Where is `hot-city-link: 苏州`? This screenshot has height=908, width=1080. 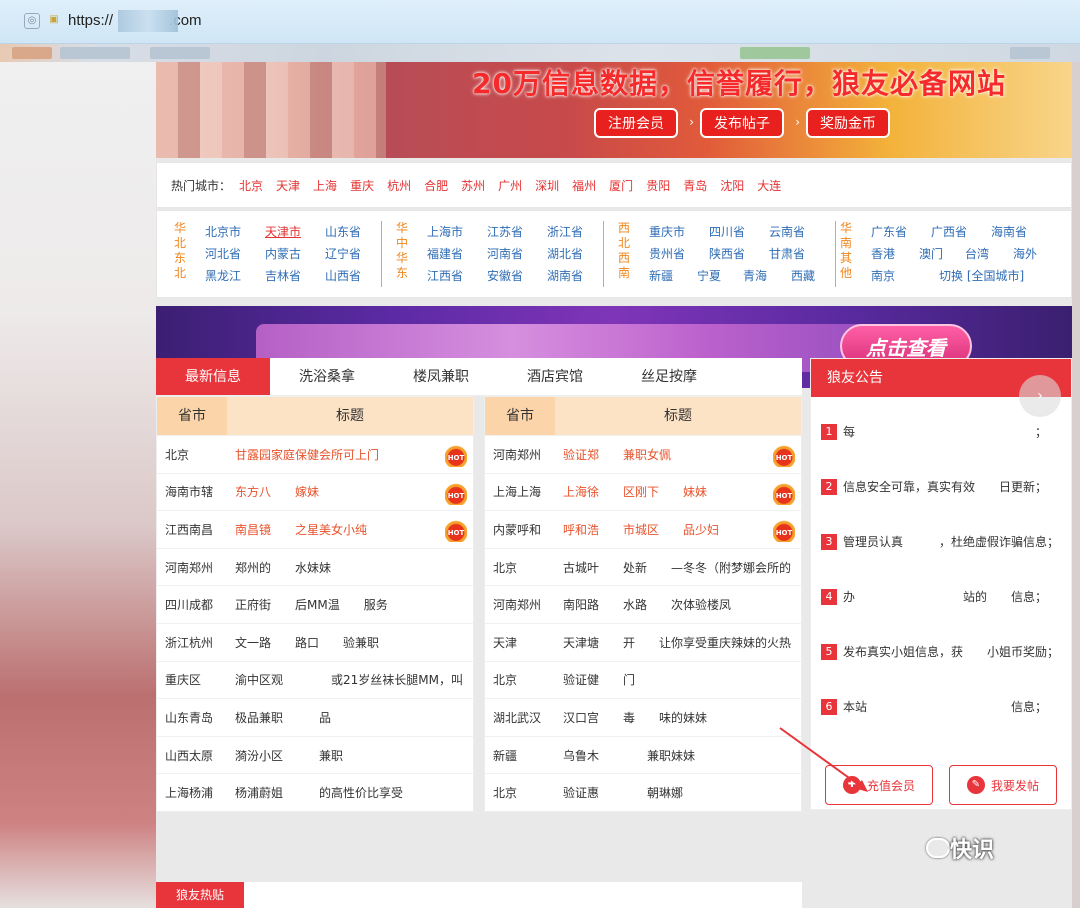
hot-city-link: 苏州 is located at coordinates (473, 185).